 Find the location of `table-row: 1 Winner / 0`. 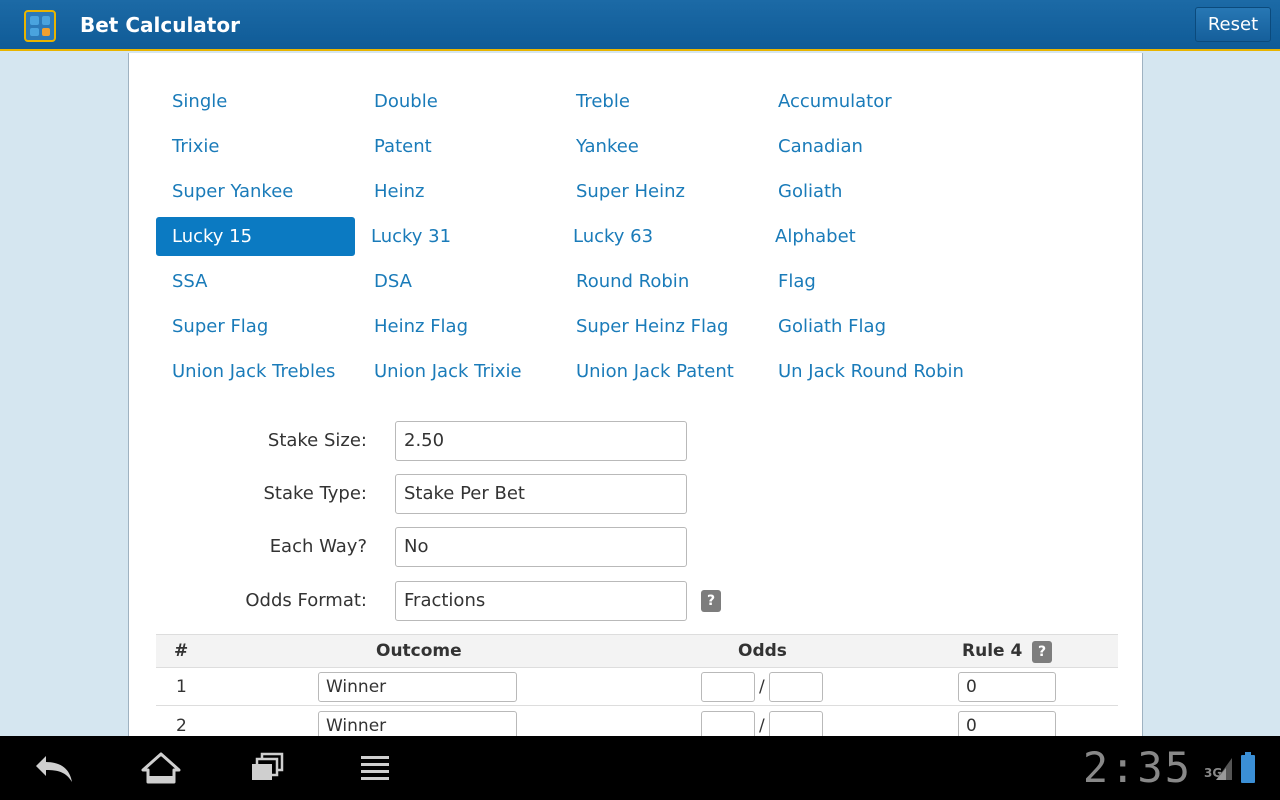

table-row: 1 Winner / 0 is located at coordinates (637, 687).